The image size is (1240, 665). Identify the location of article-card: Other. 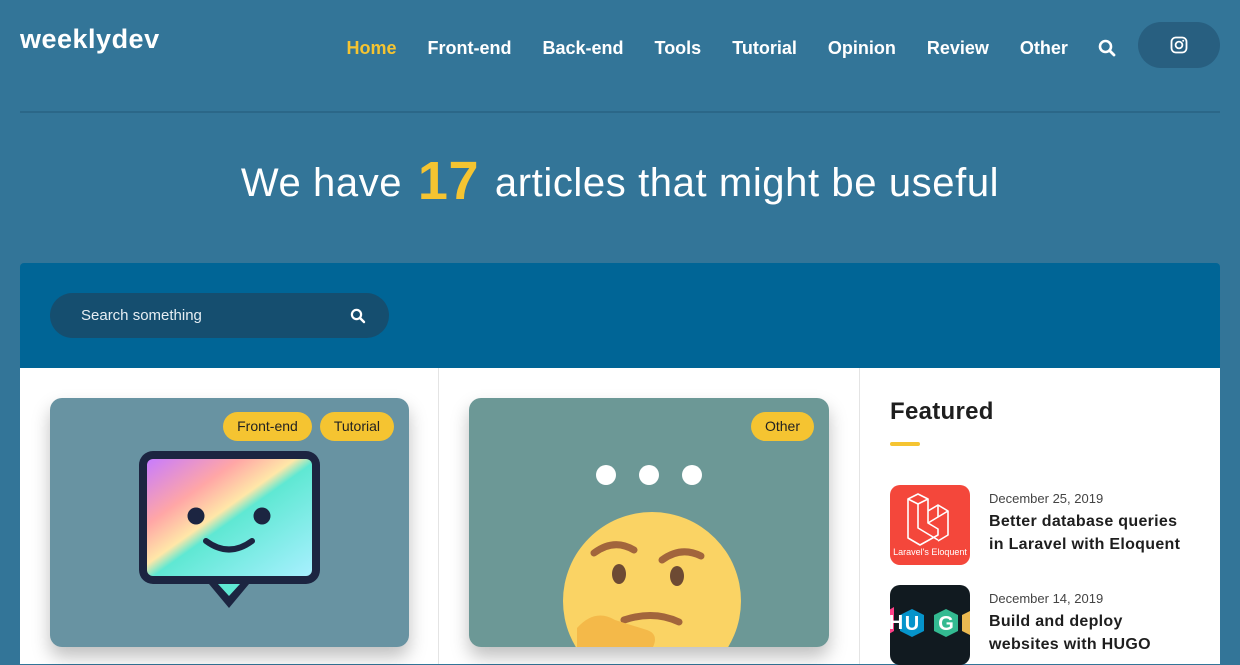
(649, 522).